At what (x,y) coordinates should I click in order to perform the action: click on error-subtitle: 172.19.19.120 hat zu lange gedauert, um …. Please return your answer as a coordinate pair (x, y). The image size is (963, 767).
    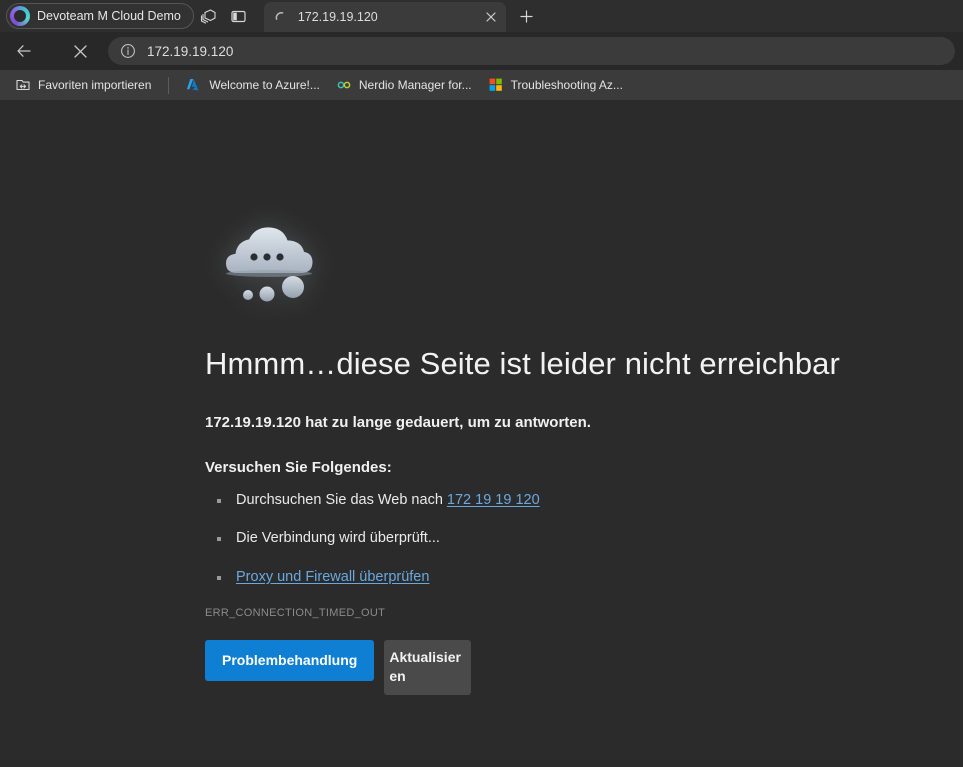
    Looking at the image, I should click on (398, 422).